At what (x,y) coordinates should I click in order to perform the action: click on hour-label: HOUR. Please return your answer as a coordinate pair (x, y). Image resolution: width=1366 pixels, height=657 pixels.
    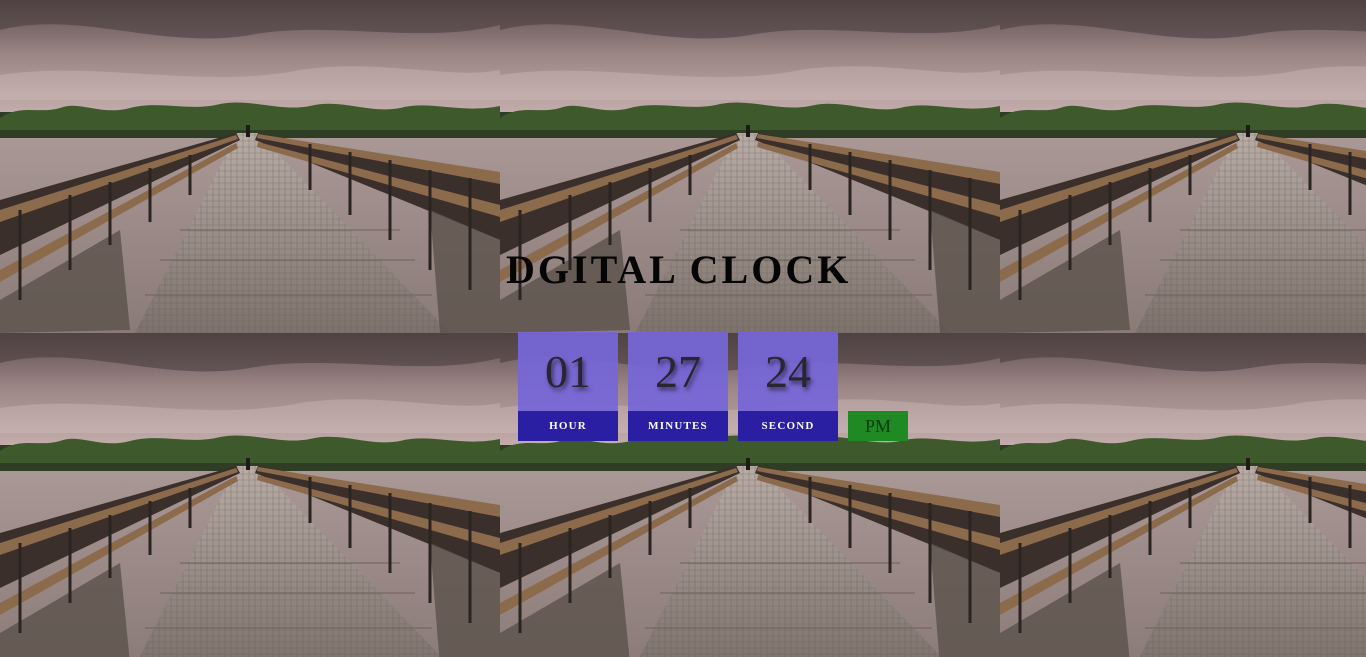
    Looking at the image, I should click on (568, 426).